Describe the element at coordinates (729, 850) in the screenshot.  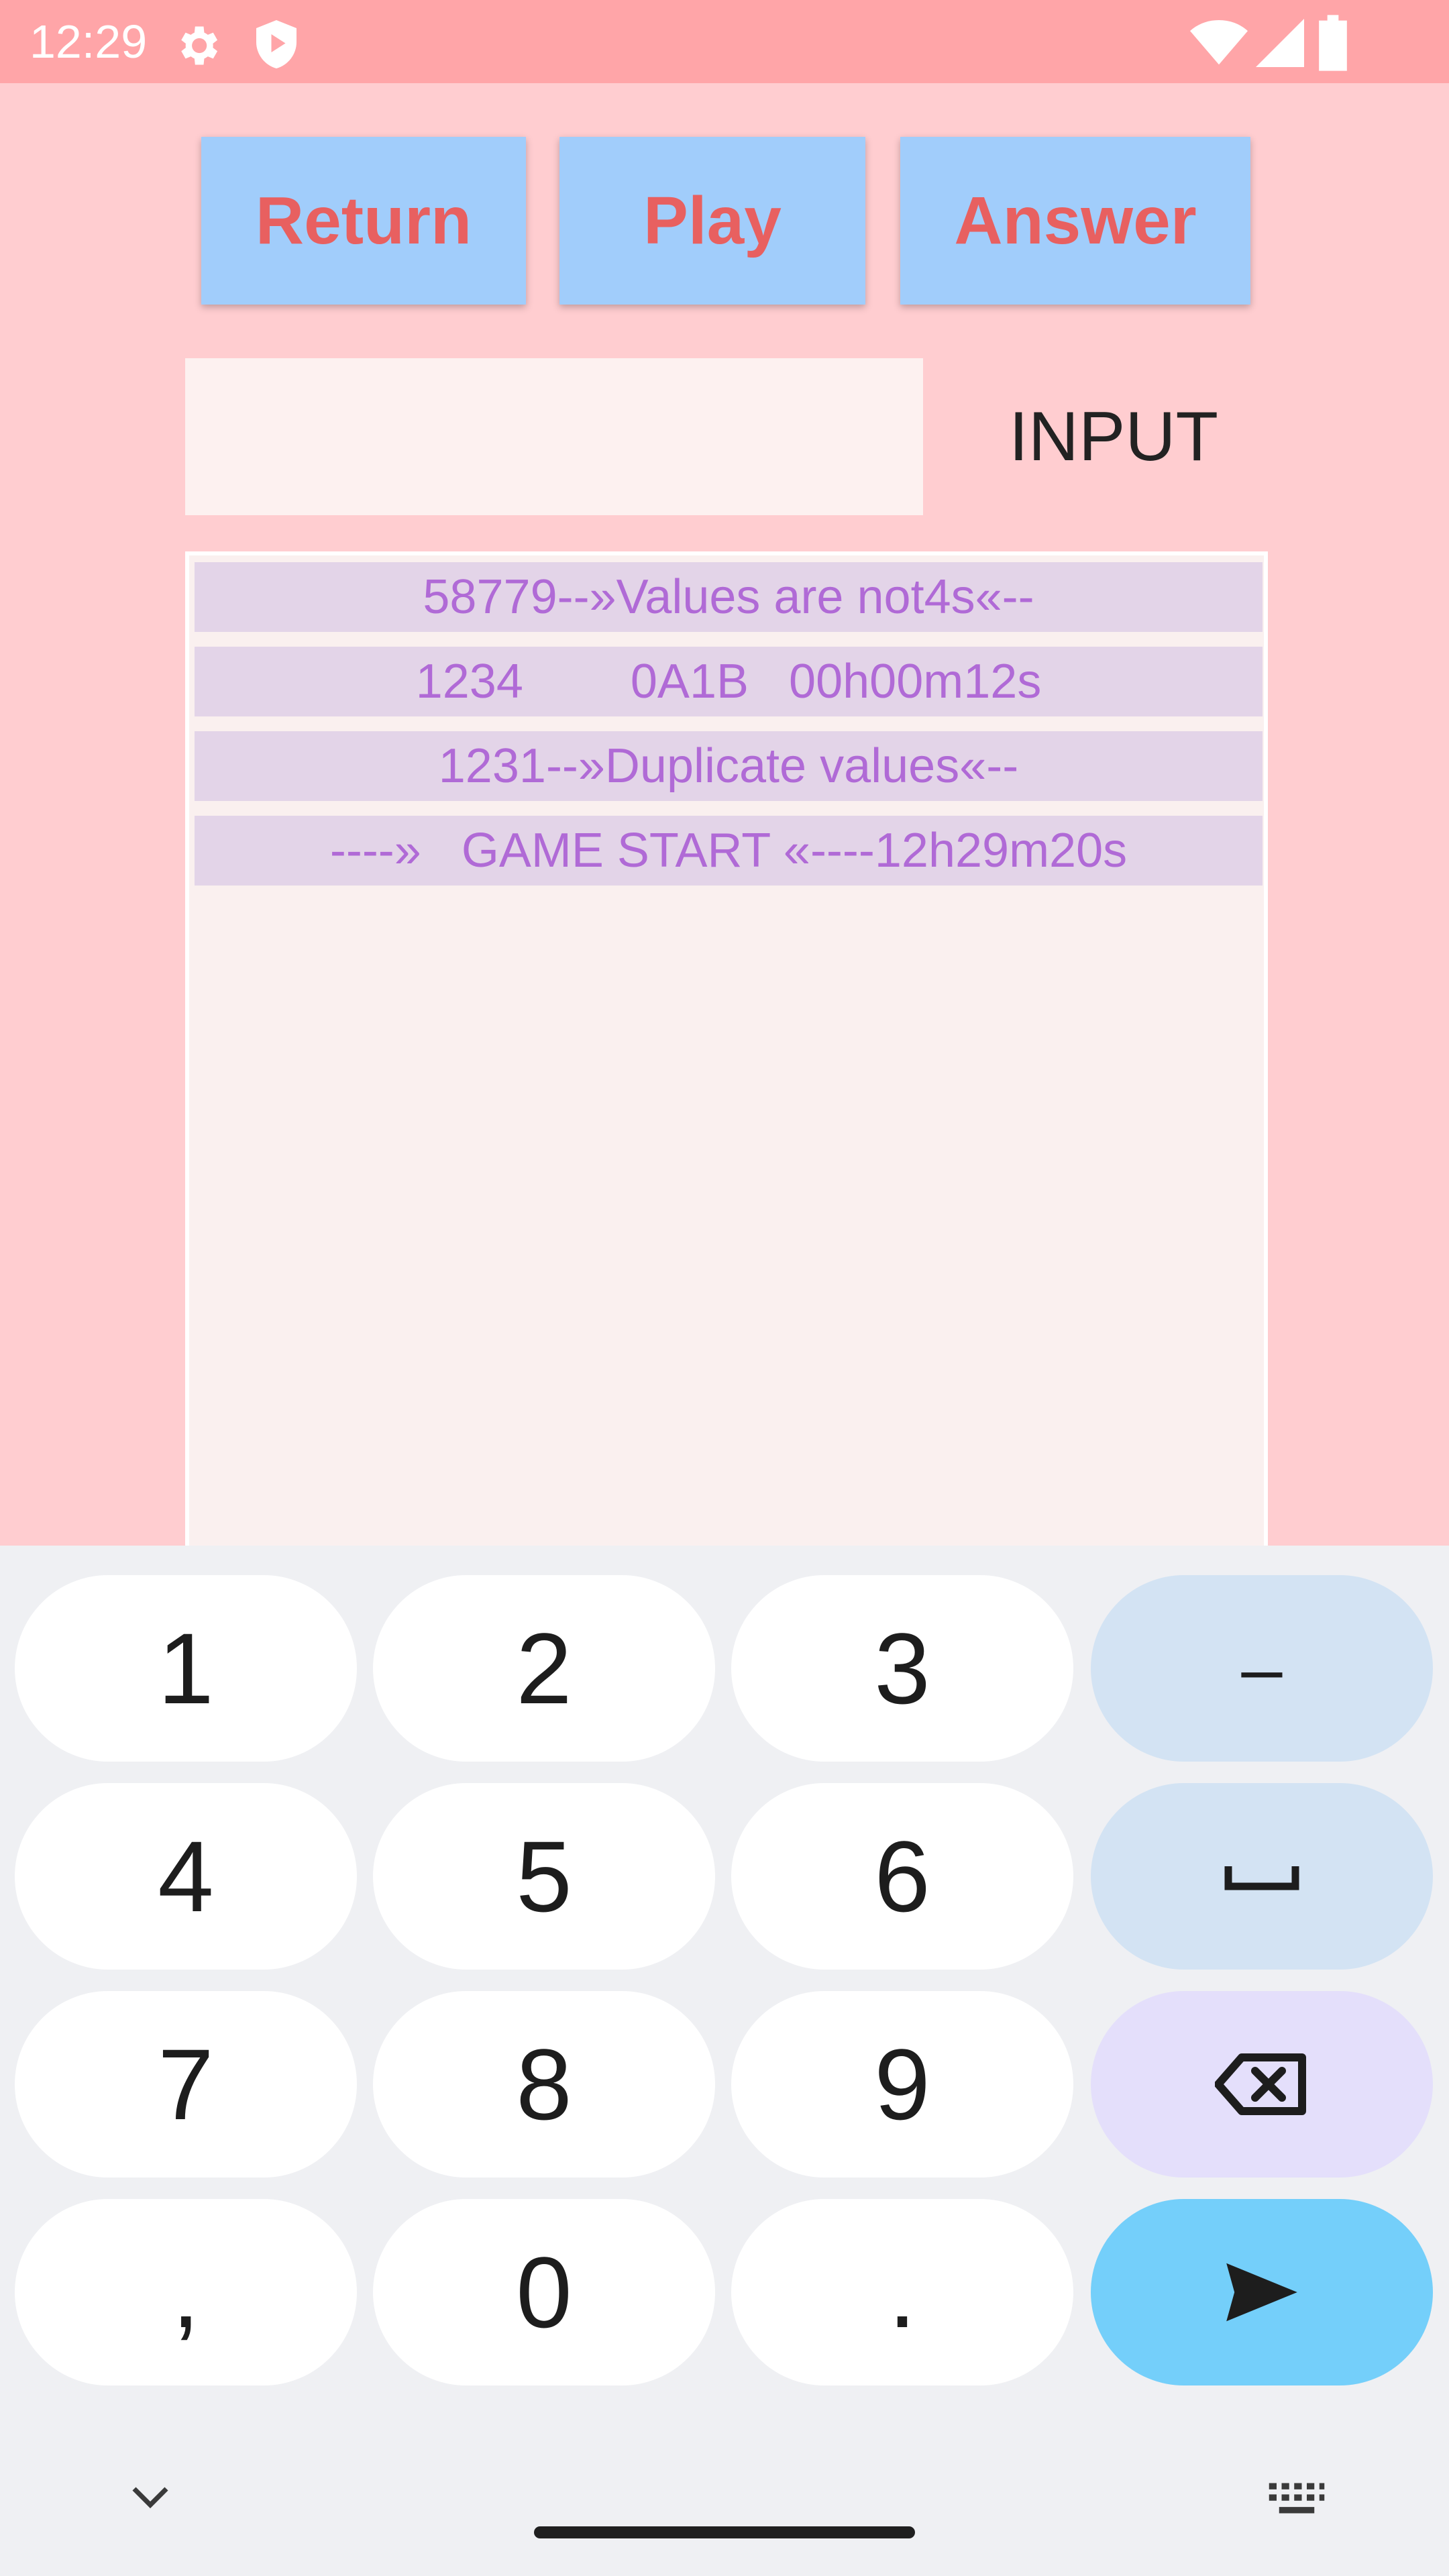
I see `log-row: ----» GAME START «----12h29m20s` at that location.